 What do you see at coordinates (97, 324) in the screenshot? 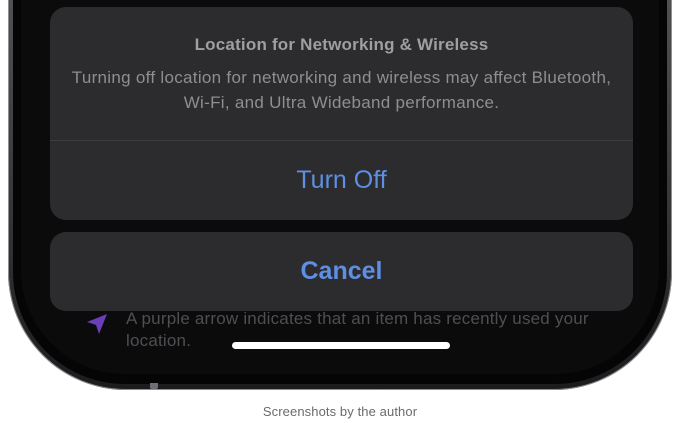
I see `location-arrow-icon` at bounding box center [97, 324].